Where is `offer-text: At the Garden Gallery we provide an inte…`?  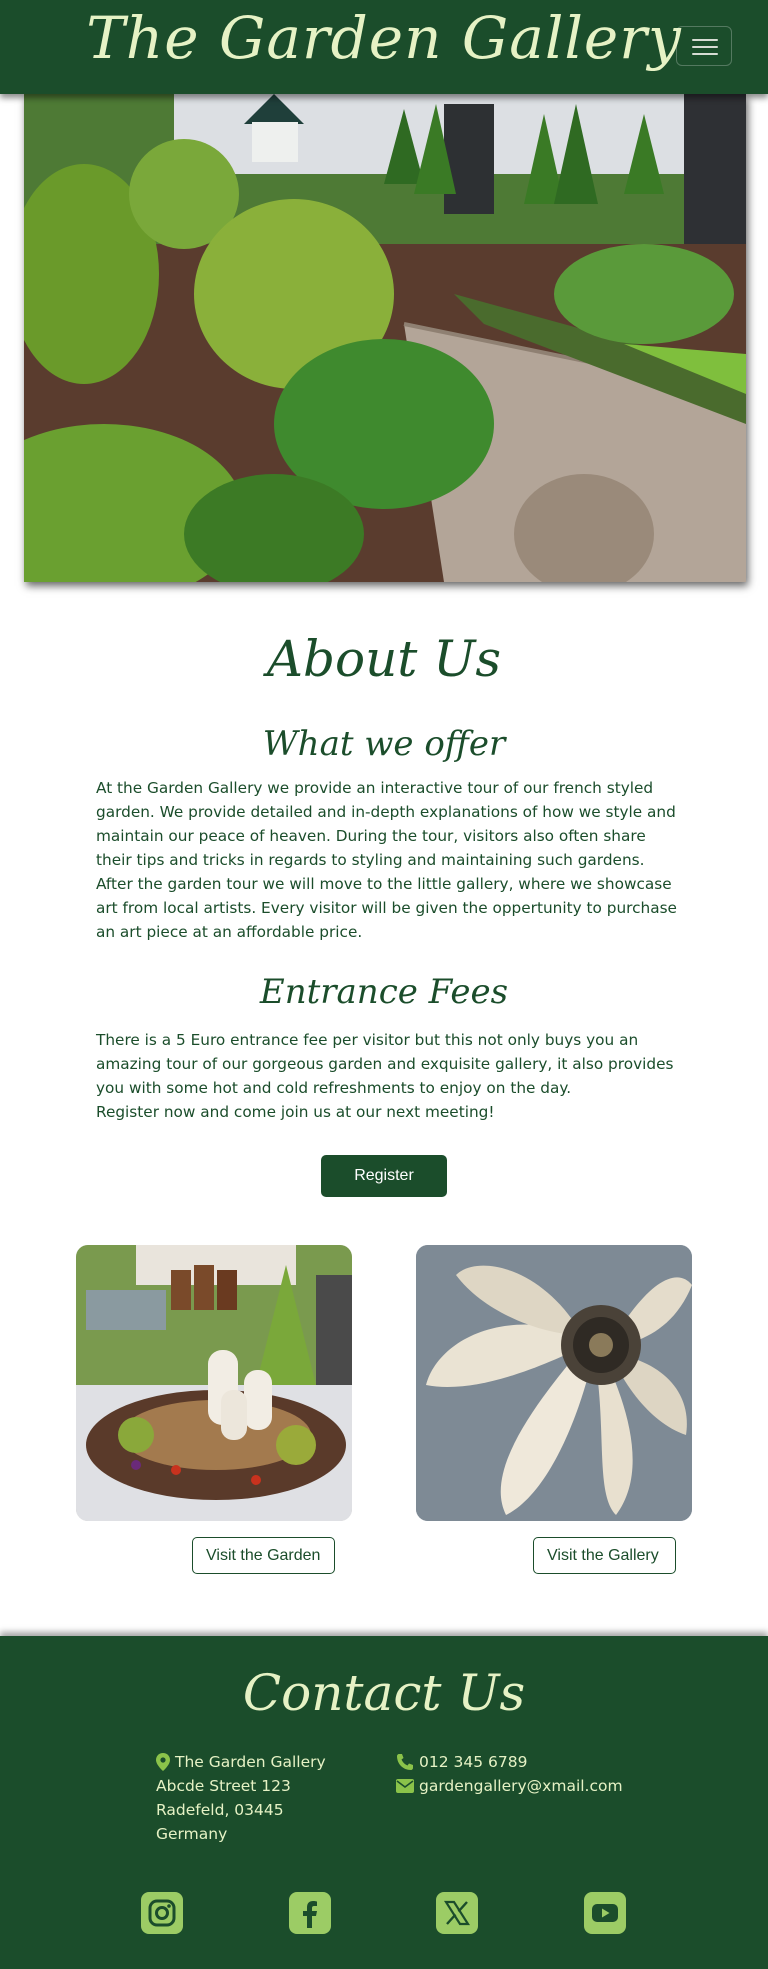 offer-text: At the Garden Gallery we provide an inte… is located at coordinates (386, 860).